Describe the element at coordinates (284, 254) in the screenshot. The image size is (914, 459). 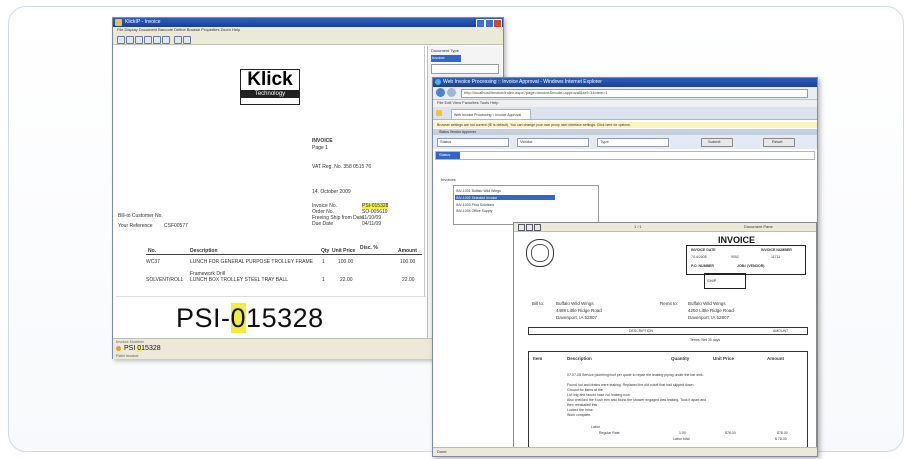
I see `header-rule` at that location.